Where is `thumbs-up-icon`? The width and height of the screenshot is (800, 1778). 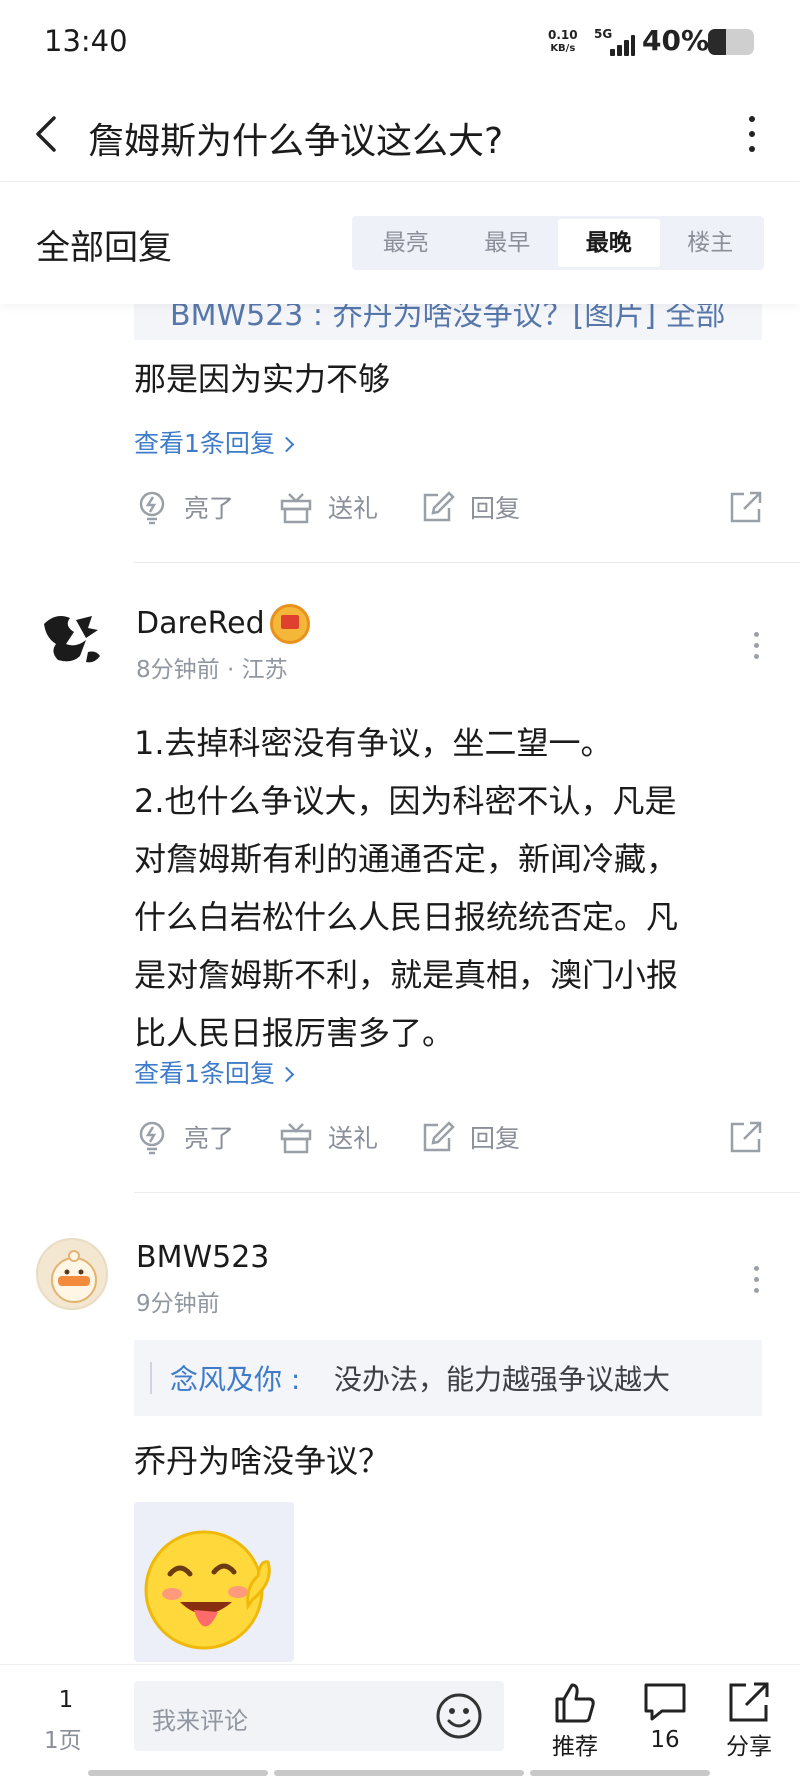 thumbs-up-icon is located at coordinates (575, 1703).